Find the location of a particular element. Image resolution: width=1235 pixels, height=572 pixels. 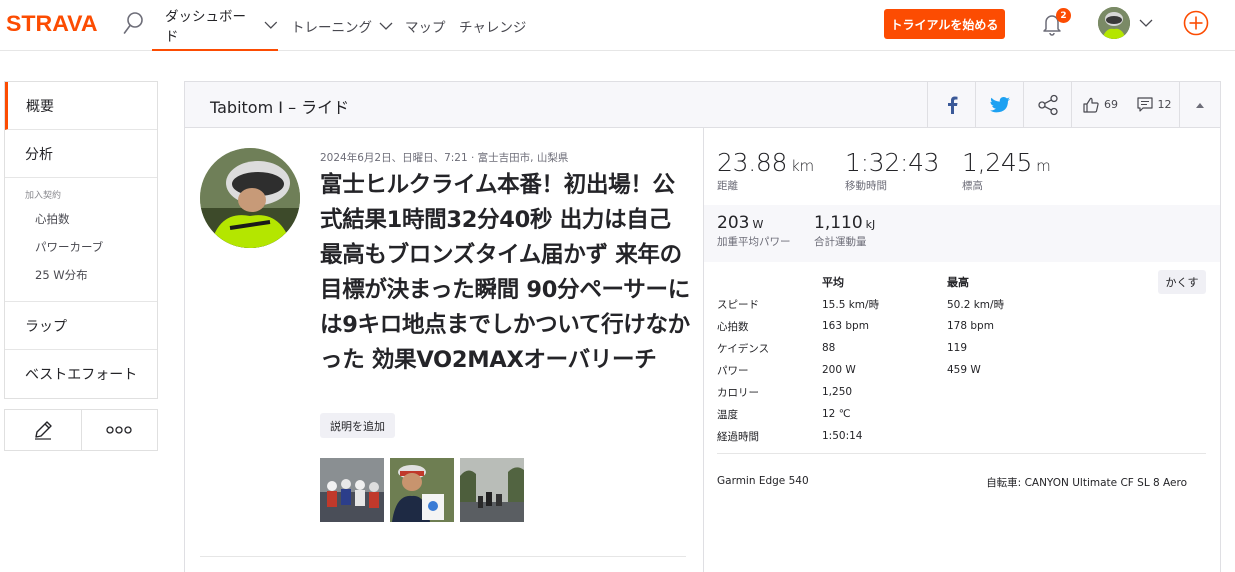

stat-moving-time: 1:32:43 移動時間 is located at coordinates (903, 170).